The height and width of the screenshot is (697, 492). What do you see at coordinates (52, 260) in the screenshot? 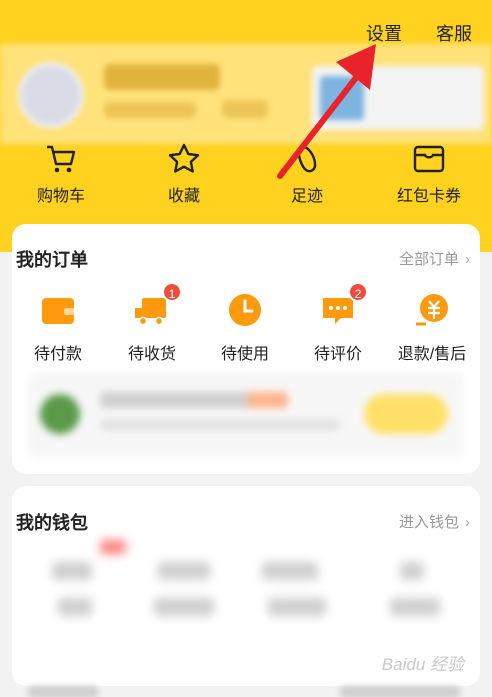
I see `orders-title: 我的订单` at bounding box center [52, 260].